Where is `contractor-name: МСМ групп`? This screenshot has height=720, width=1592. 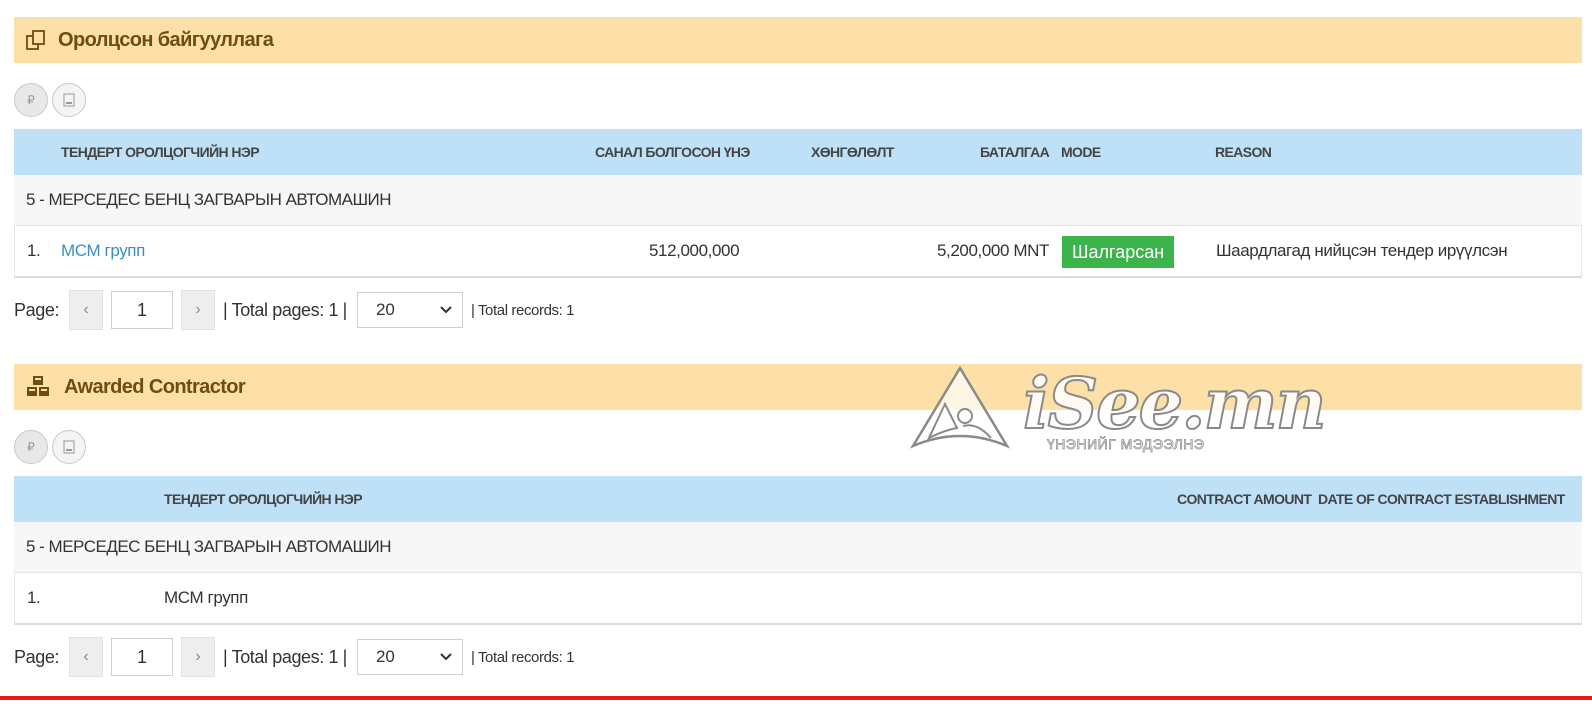
contractor-name: МСМ групп is located at coordinates (206, 597).